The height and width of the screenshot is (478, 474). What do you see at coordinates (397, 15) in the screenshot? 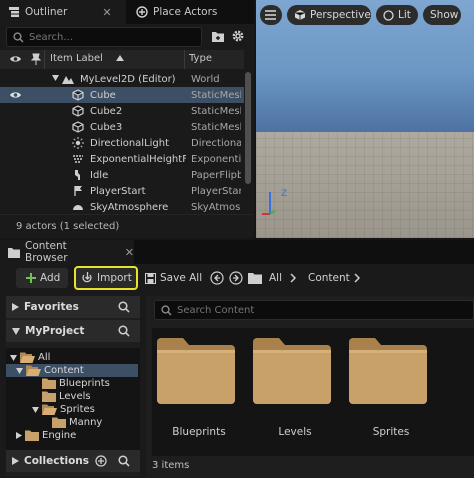
I see `lit-button: Lit` at bounding box center [397, 15].